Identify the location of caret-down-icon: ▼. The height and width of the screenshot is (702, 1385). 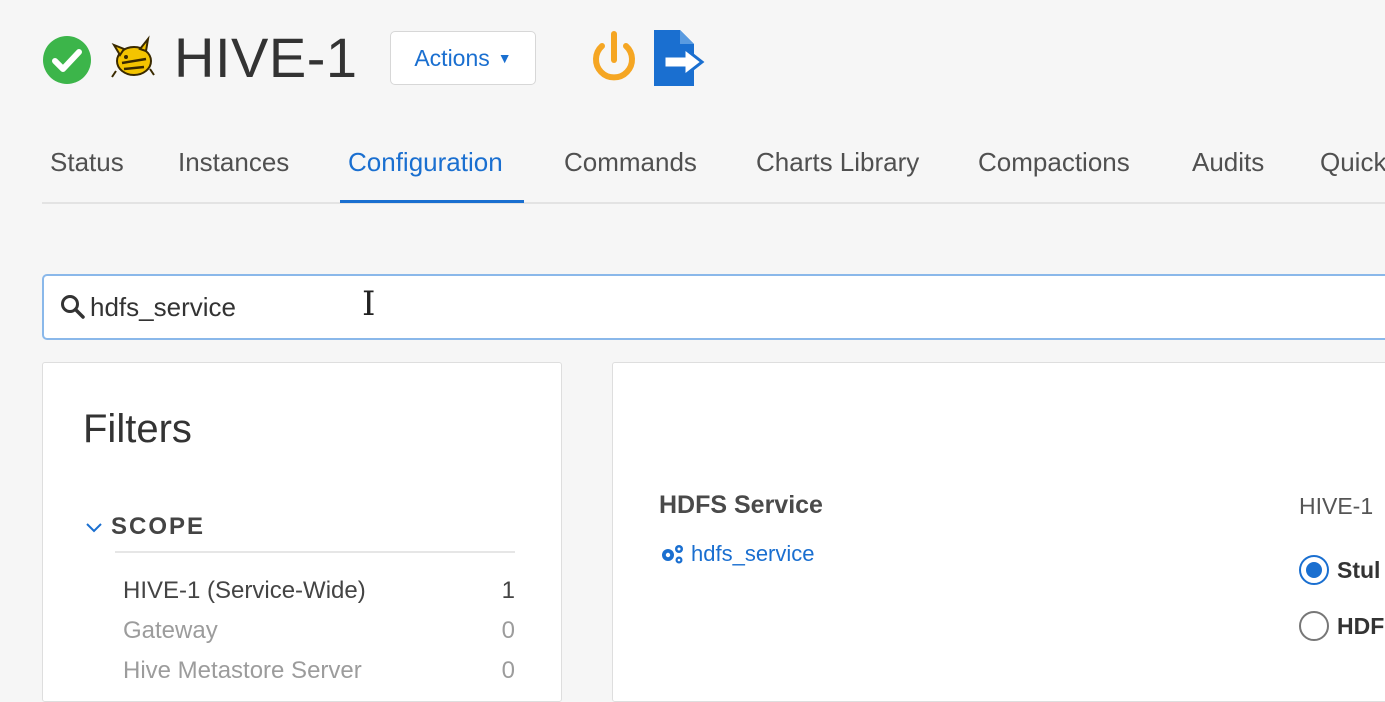
(504, 58).